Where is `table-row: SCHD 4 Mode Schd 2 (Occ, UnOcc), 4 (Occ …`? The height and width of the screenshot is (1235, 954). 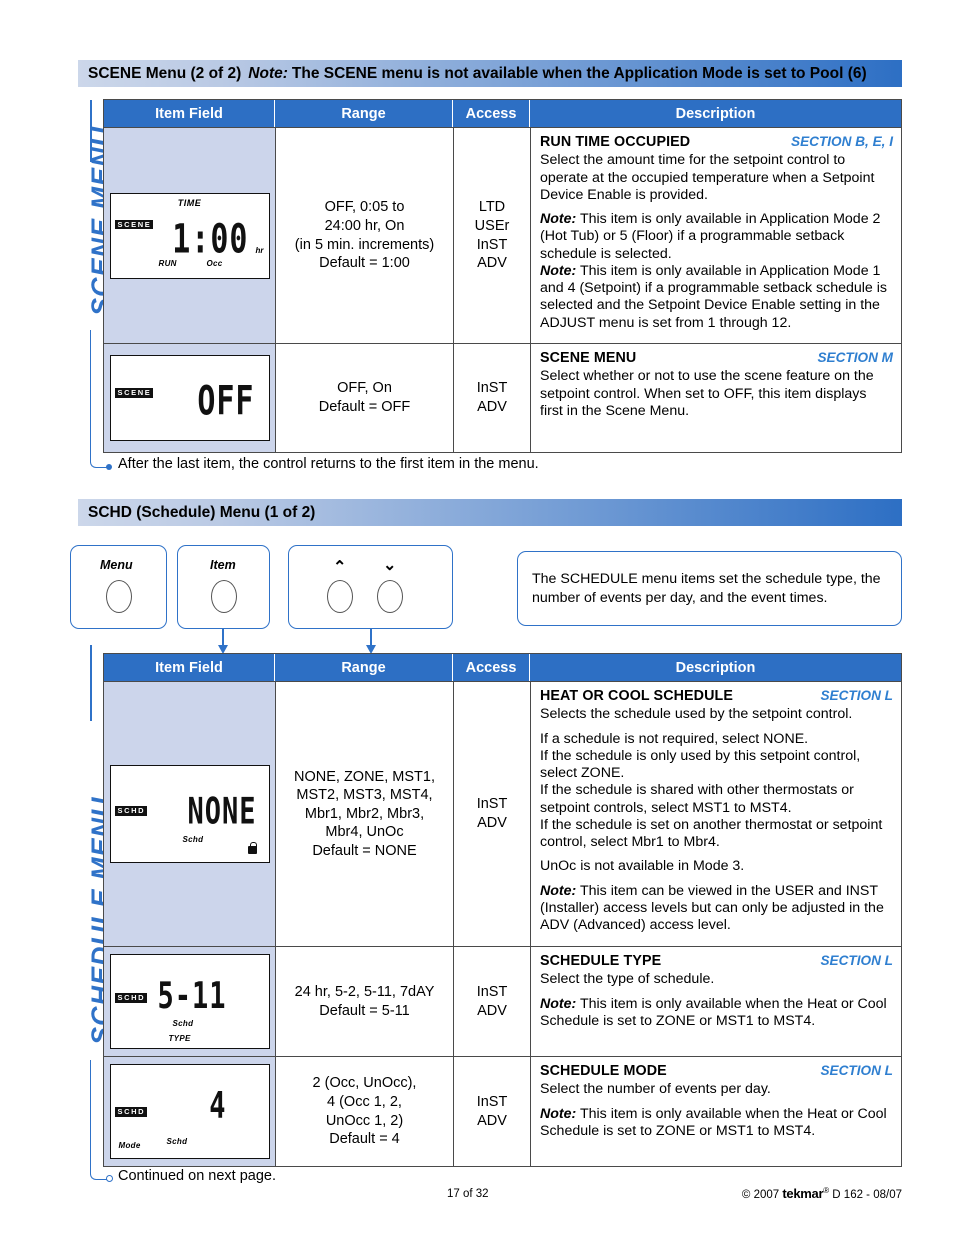
table-row: SCHD 4 Mode Schd 2 (Occ, UnOcc), 4 (Occ … is located at coordinates (502, 1111).